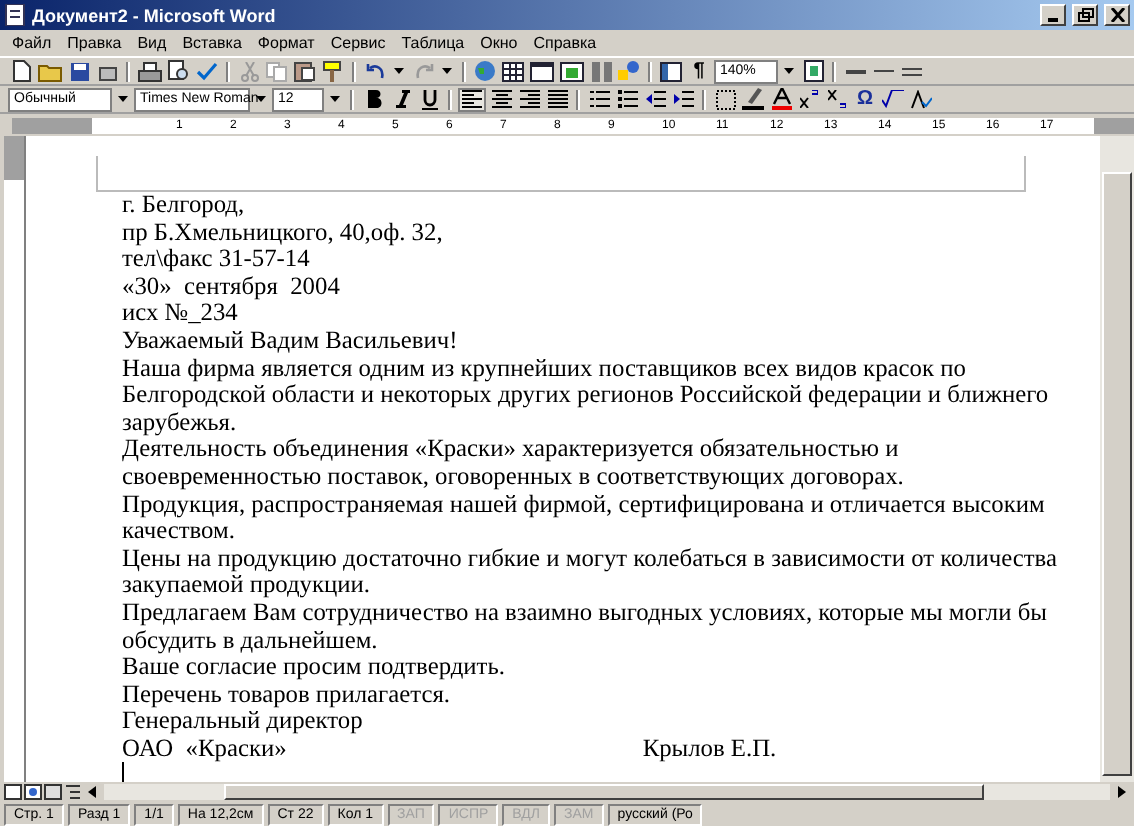 The width and height of the screenshot is (1134, 826). Describe the element at coordinates (15, 15) in the screenshot. I see `document-icon` at that location.